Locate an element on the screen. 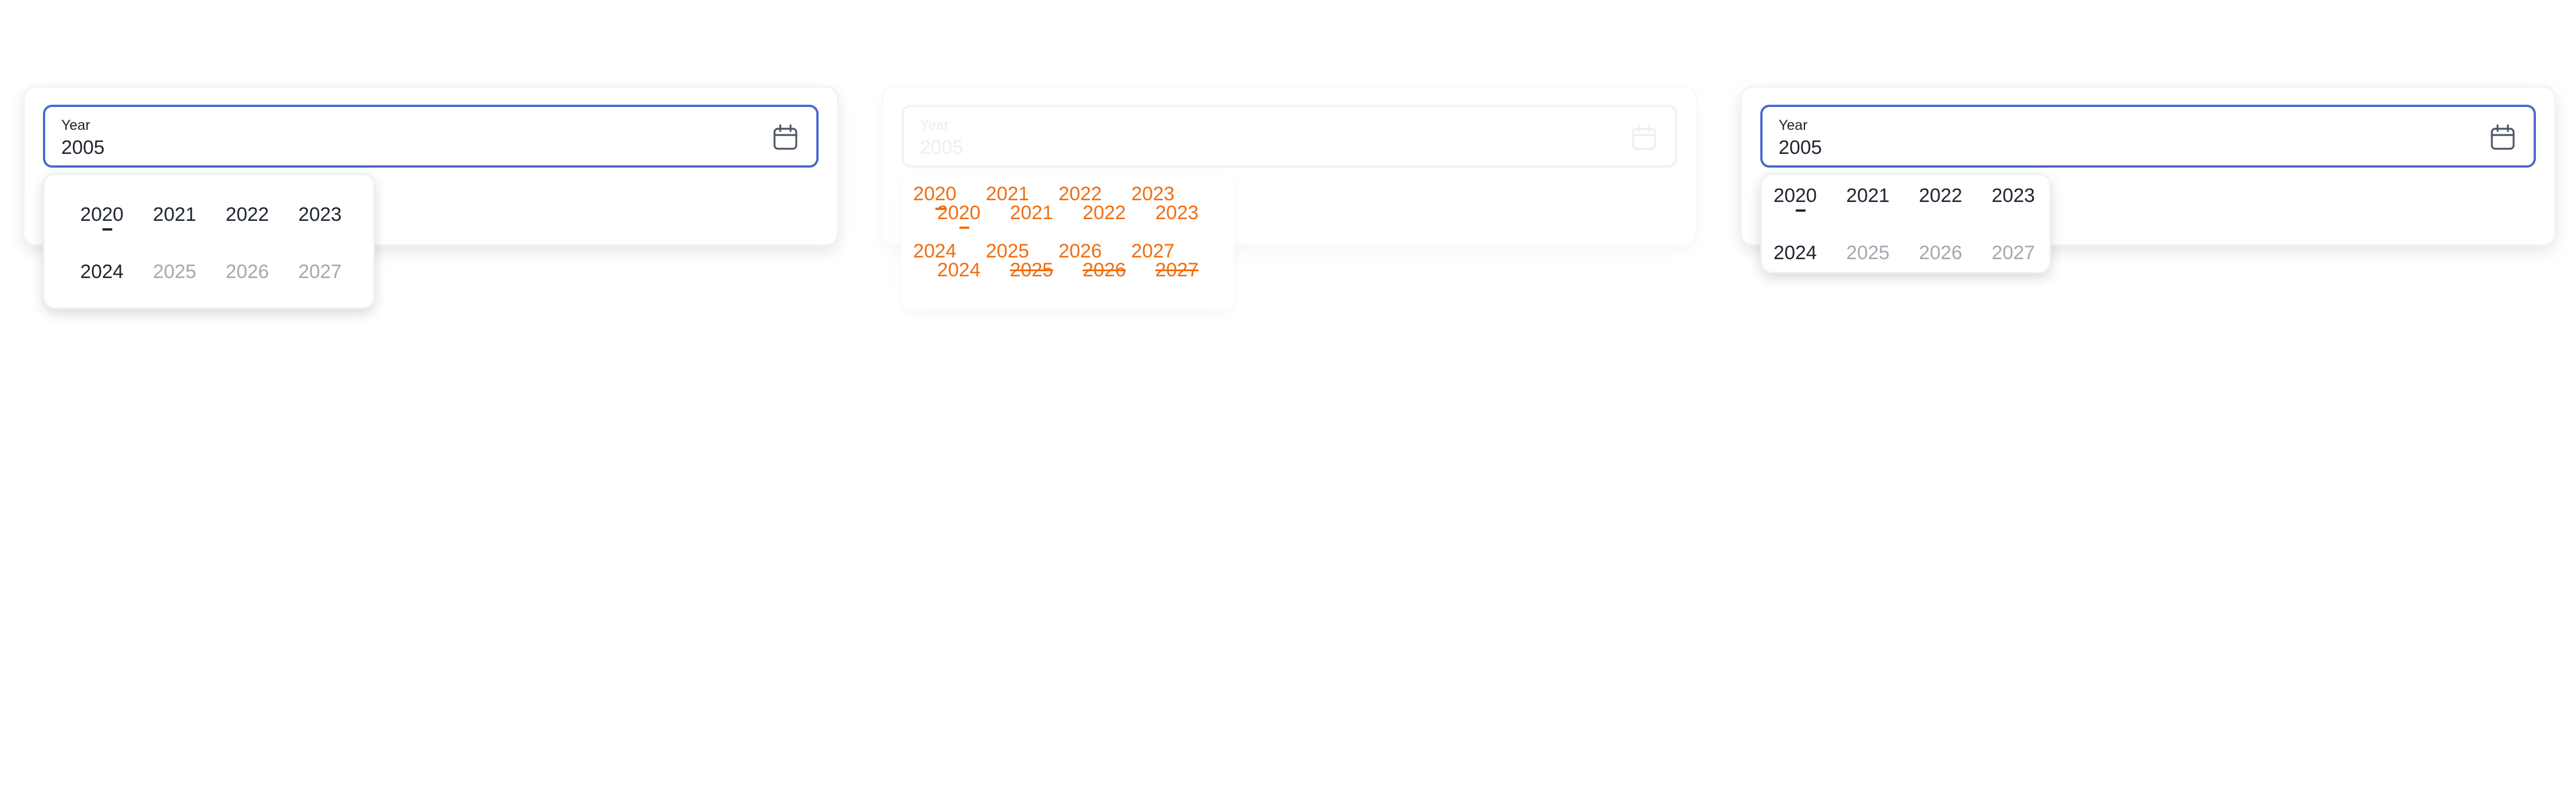 The width and height of the screenshot is (2576, 801). year-field-left: Year 2005 is located at coordinates (431, 136).